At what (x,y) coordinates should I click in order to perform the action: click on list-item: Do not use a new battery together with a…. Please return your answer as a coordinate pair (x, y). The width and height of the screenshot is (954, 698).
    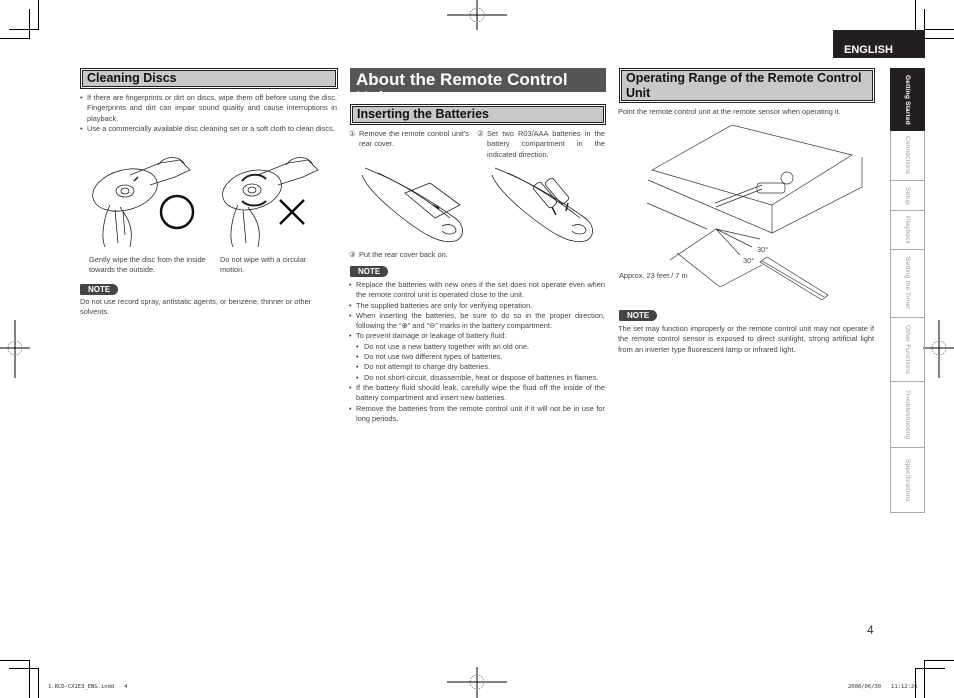
    Looking at the image, I should click on (477, 347).